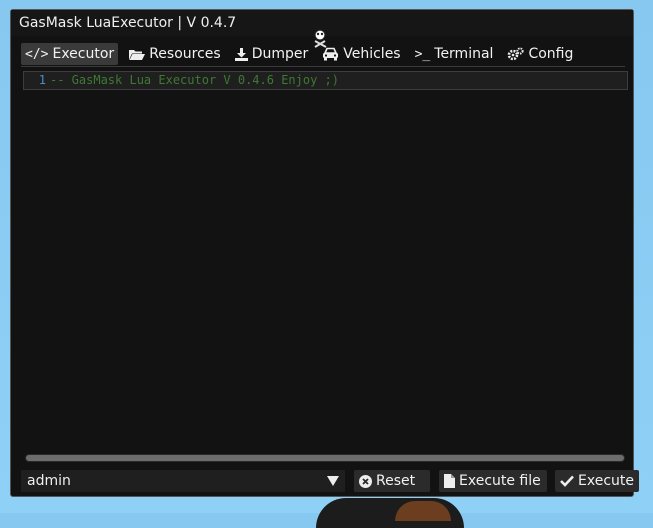  What do you see at coordinates (423, 511) in the screenshot?
I see `background-character-head` at bounding box center [423, 511].